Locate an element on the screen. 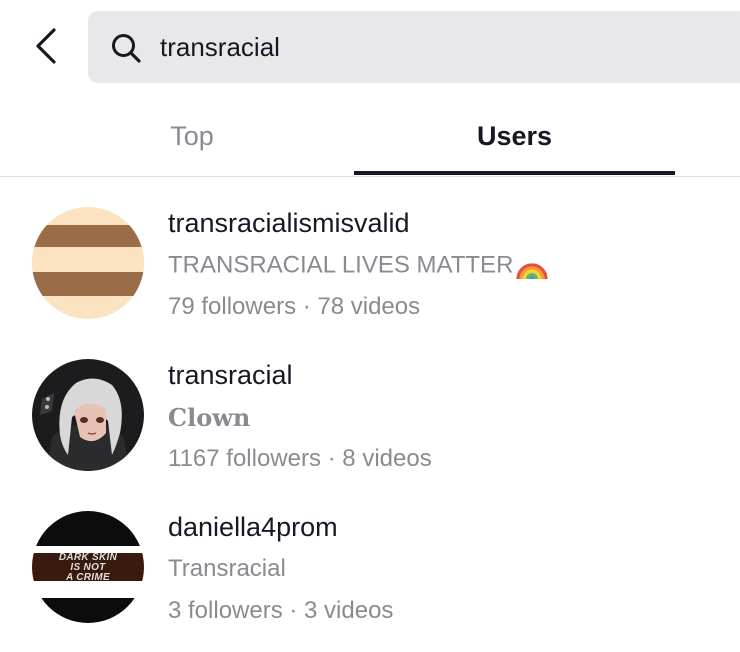 Image resolution: width=740 pixels, height=652 pixels. avatar-text-line: A CRIME is located at coordinates (87, 577).